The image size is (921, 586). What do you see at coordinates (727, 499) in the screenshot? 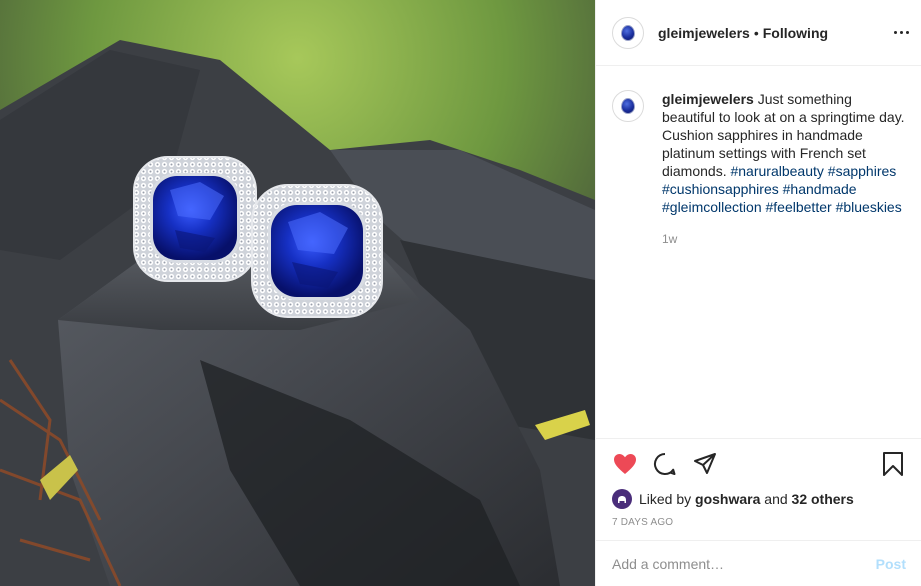
I see `liker-username: goshwara` at bounding box center [727, 499].